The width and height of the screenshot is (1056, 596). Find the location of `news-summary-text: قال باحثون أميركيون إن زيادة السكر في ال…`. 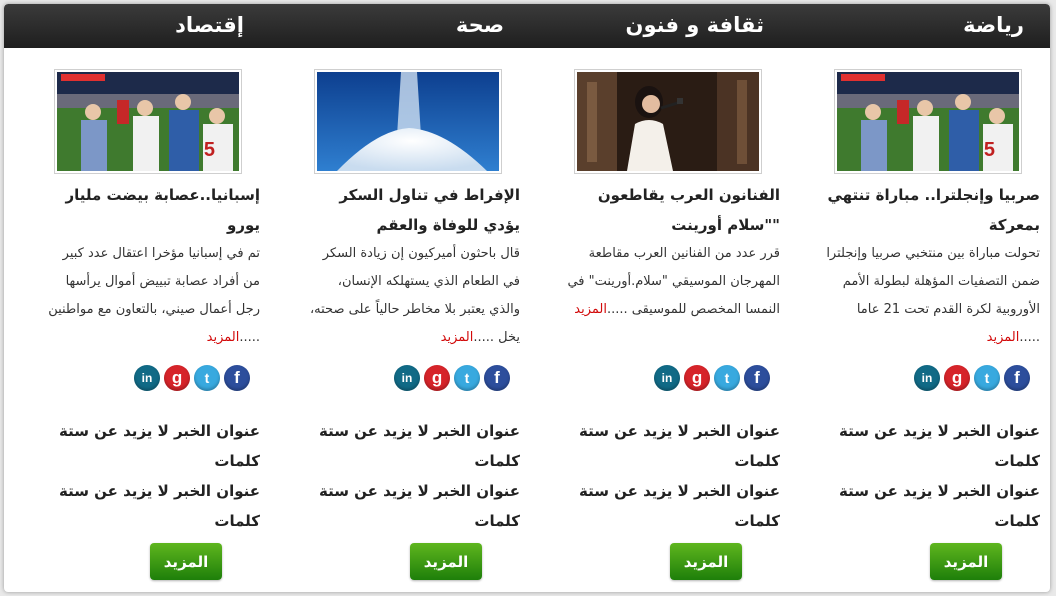

news-summary-text: قال باحثون أميركيون إن زيادة السكر في ال… is located at coordinates (414, 295).